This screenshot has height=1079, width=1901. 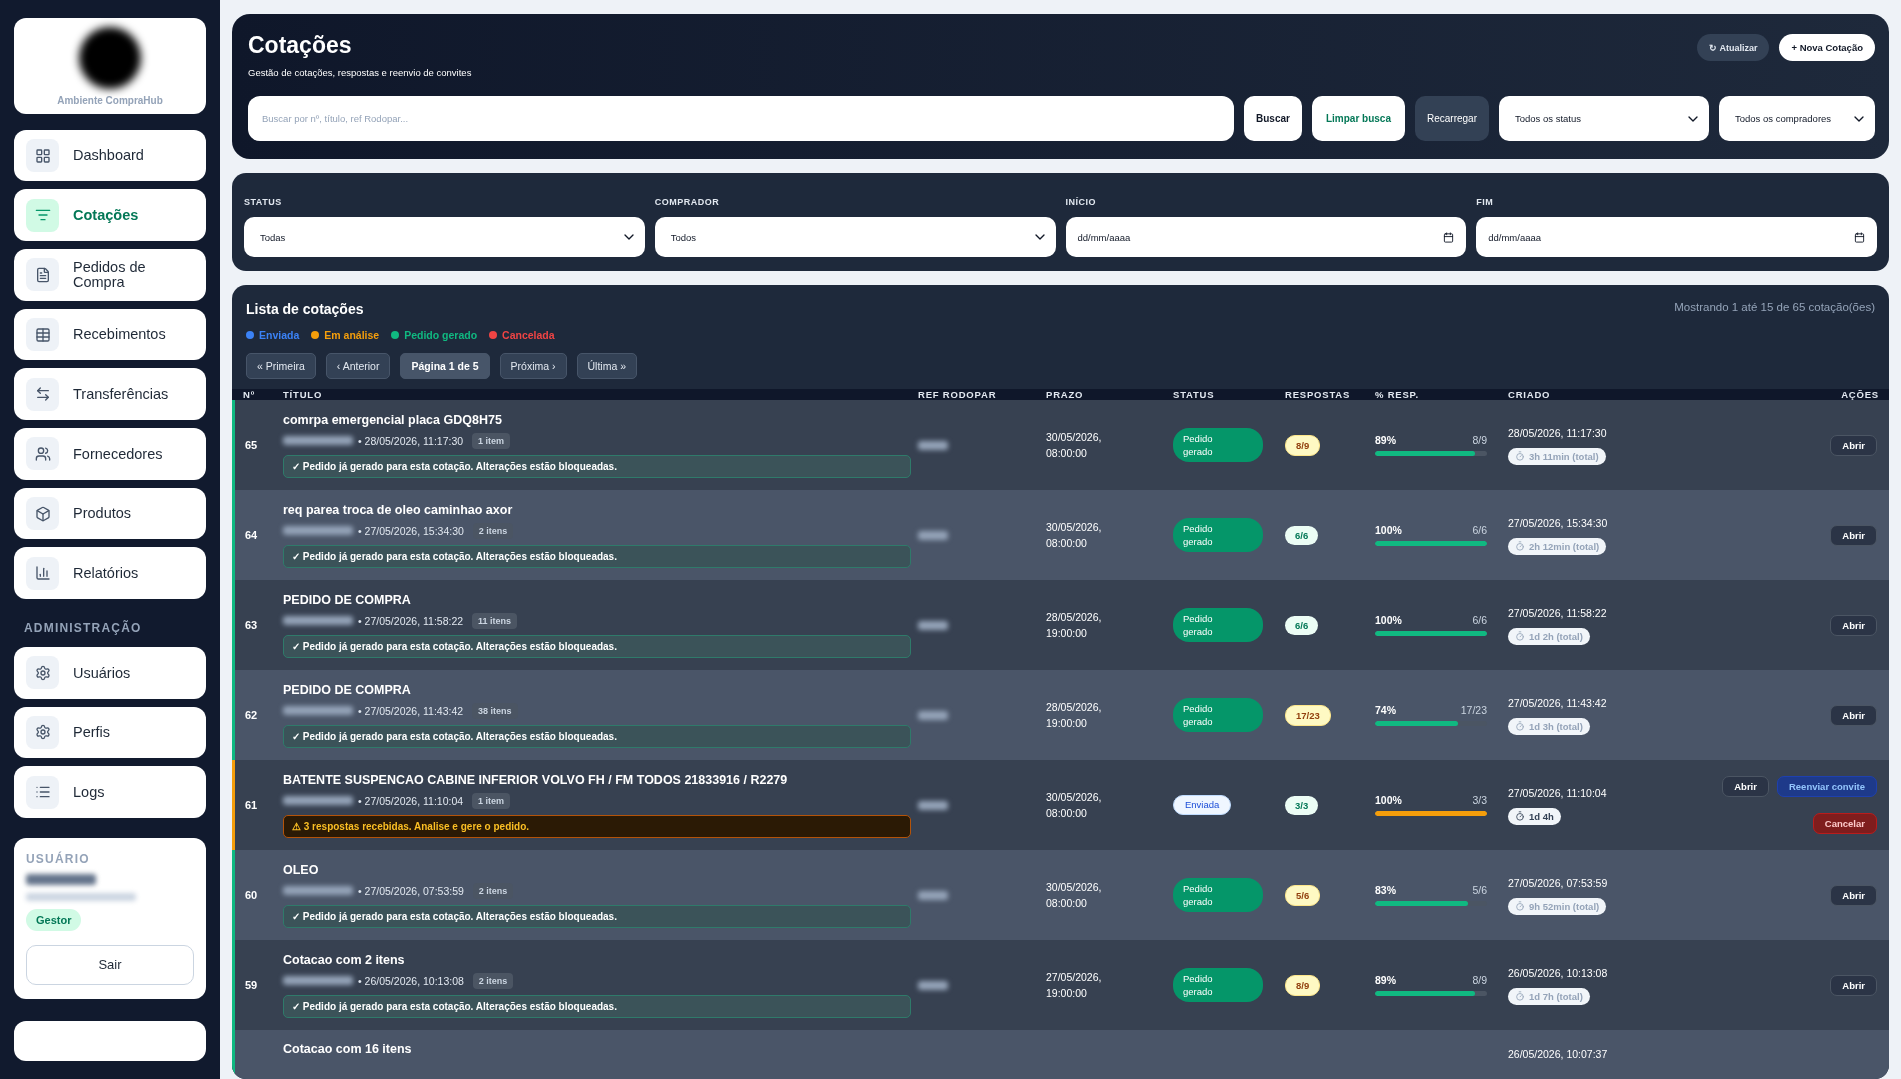 What do you see at coordinates (1859, 237) in the screenshot?
I see `calendar-icon` at bounding box center [1859, 237].